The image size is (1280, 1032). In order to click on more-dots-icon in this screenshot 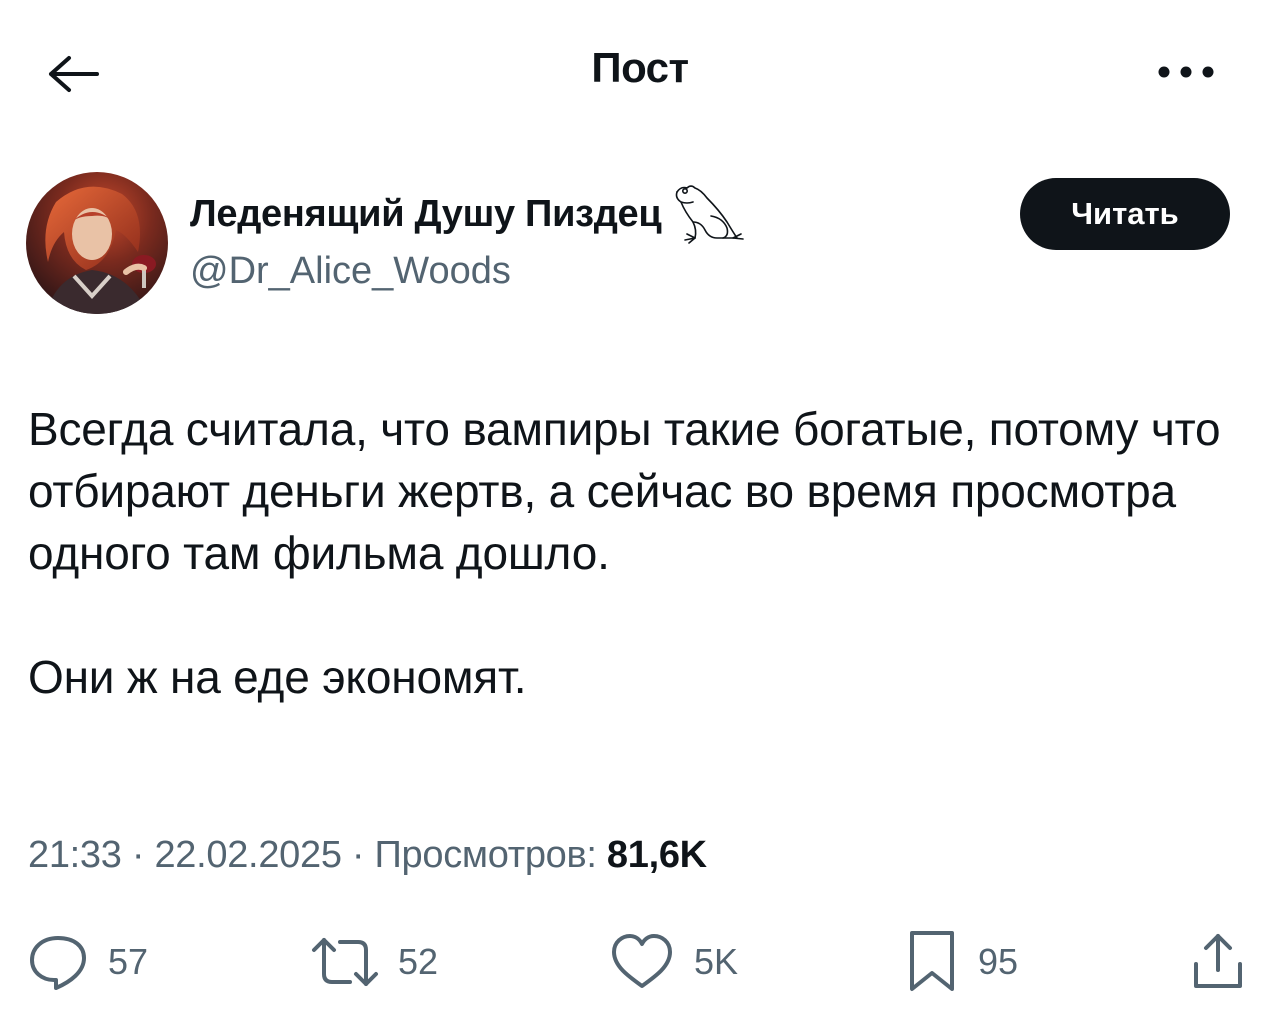, I will do `click(1186, 72)`.